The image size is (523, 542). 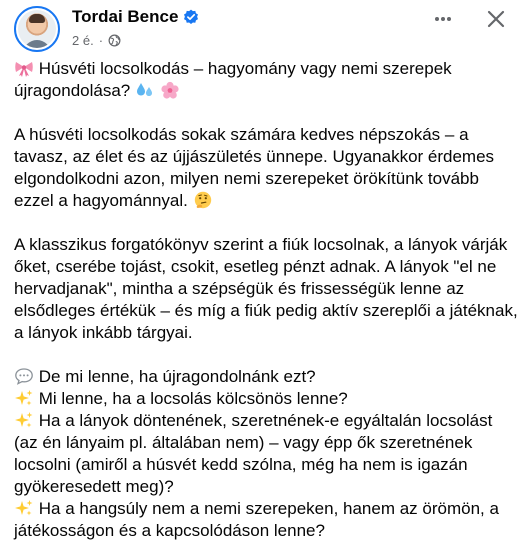 I want to click on more-options-button, so click(x=443, y=19).